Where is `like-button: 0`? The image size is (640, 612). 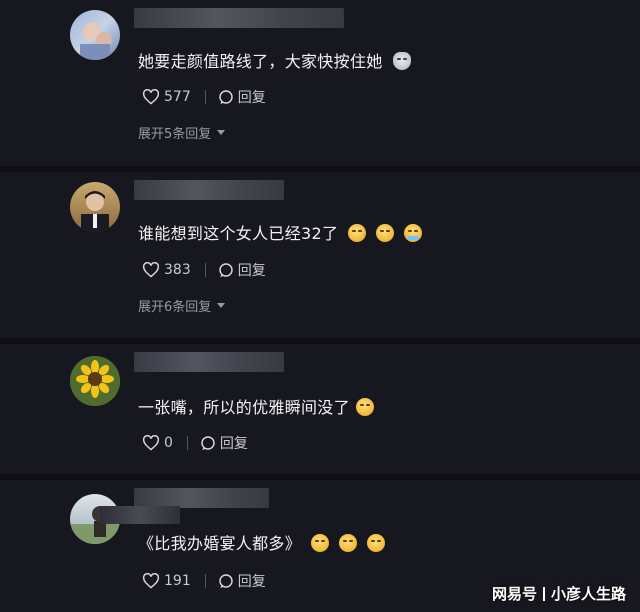 like-button: 0 is located at coordinates (157, 443).